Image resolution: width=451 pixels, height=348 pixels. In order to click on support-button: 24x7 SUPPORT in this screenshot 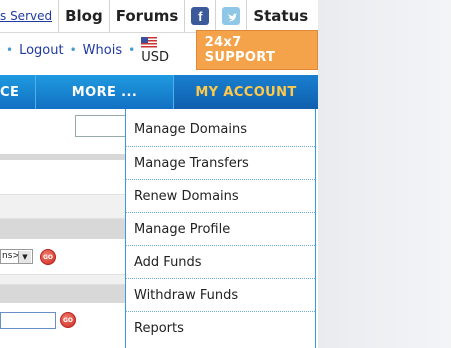, I will do `click(256, 50)`.